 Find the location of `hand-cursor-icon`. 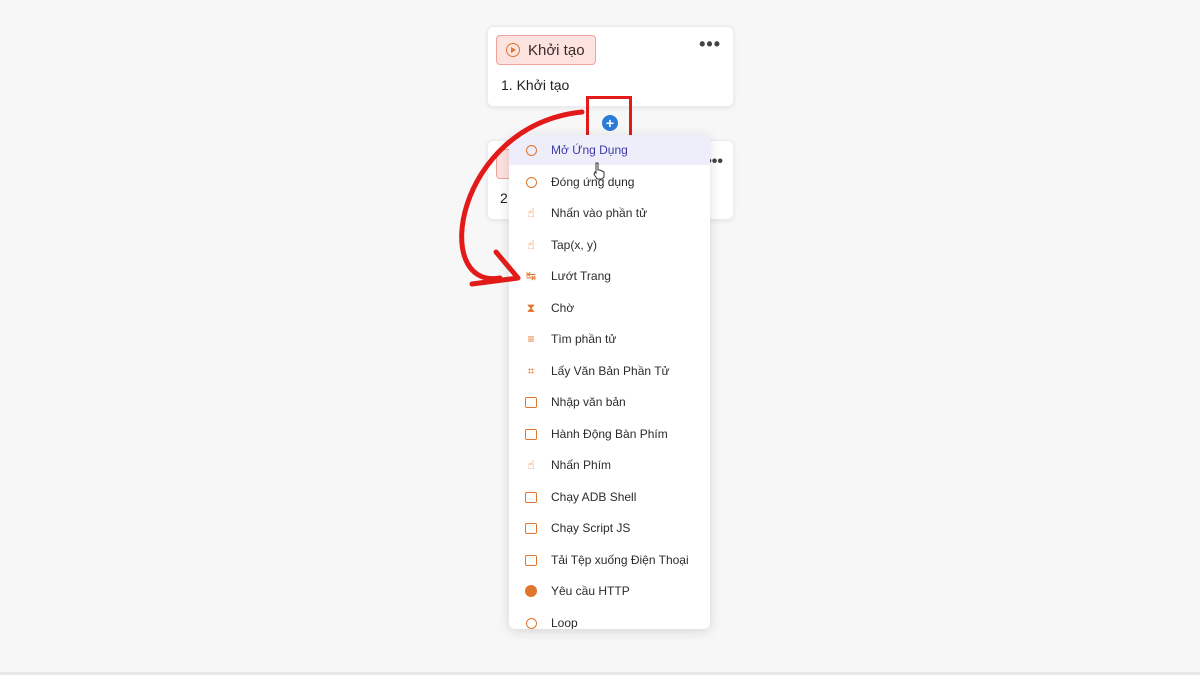

hand-cursor-icon is located at coordinates (599, 171).